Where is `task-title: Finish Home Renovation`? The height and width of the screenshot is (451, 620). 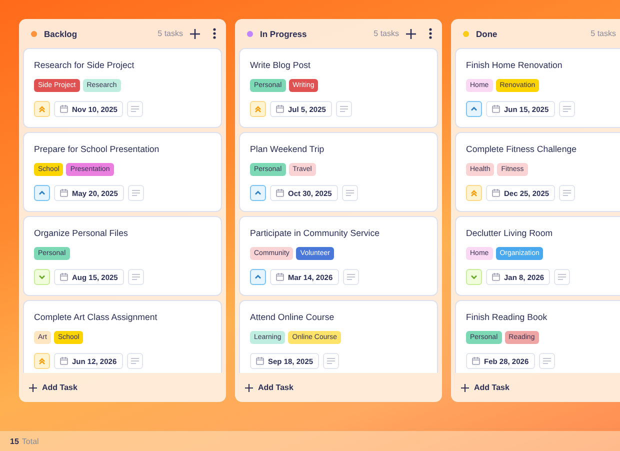
task-title: Finish Home Renovation is located at coordinates (515, 65).